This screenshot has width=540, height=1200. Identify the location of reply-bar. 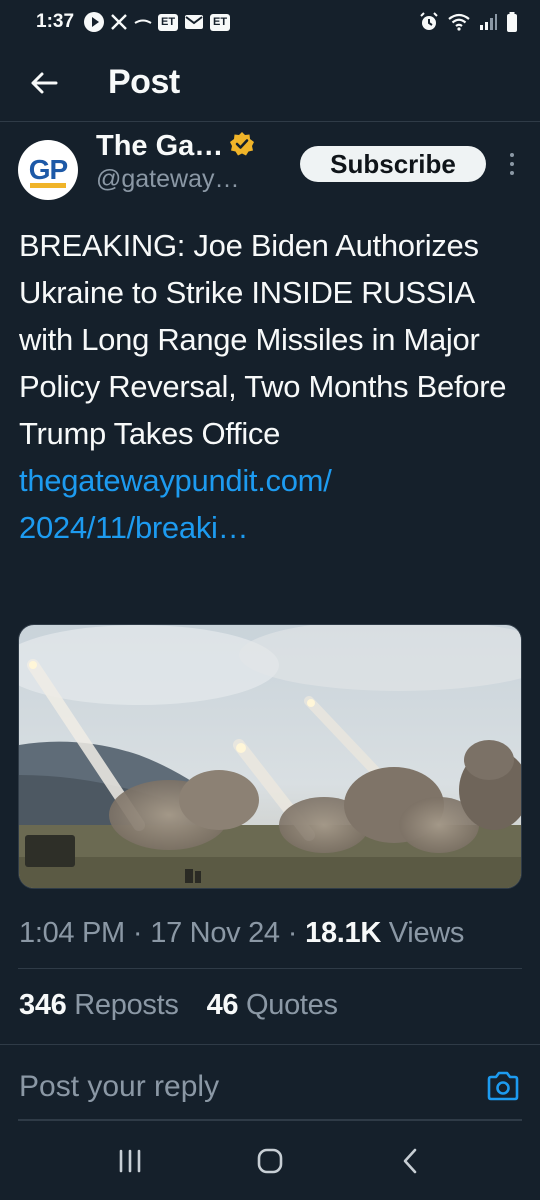
(270, 1082).